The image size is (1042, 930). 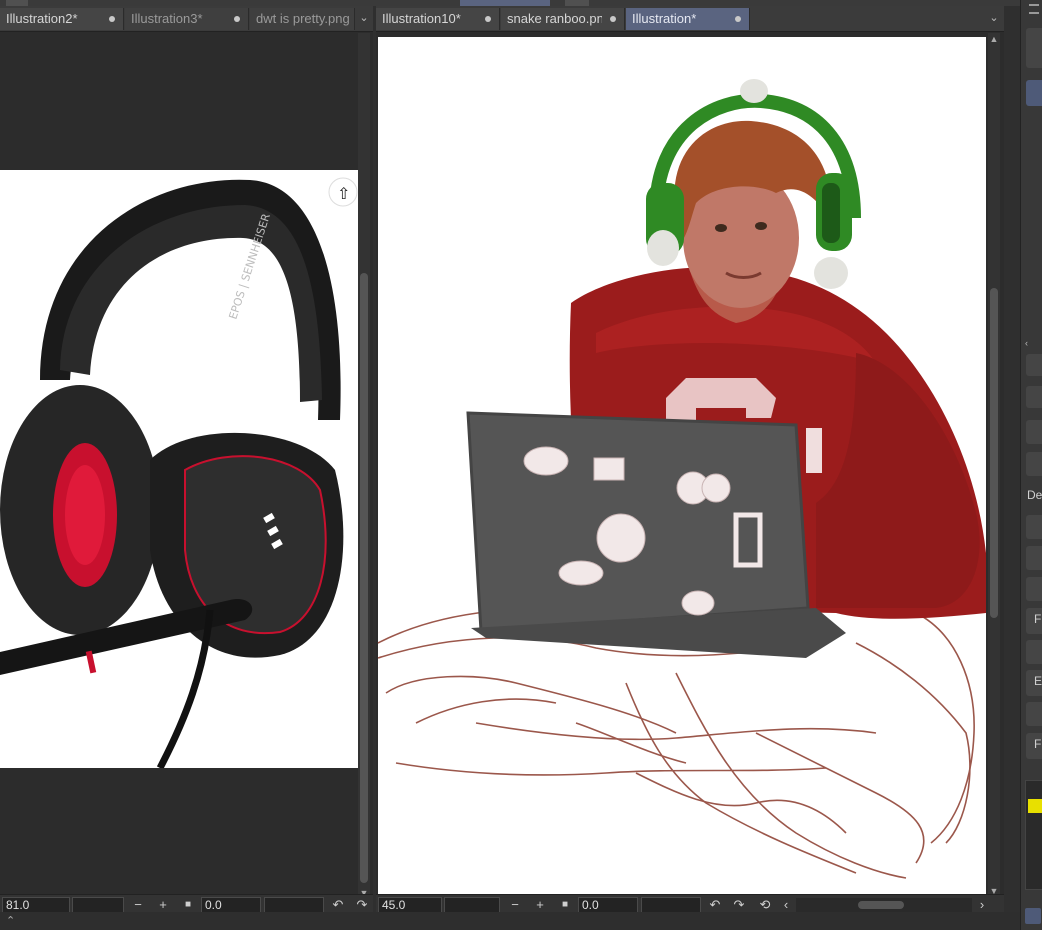 I want to click on folder-icon, so click(x=1034, y=365).